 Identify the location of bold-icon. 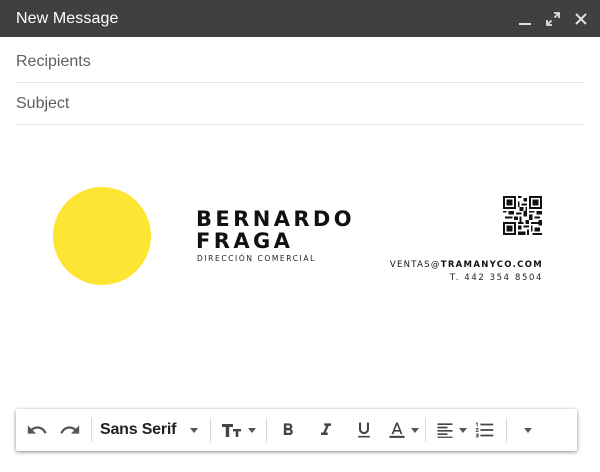
(288, 430).